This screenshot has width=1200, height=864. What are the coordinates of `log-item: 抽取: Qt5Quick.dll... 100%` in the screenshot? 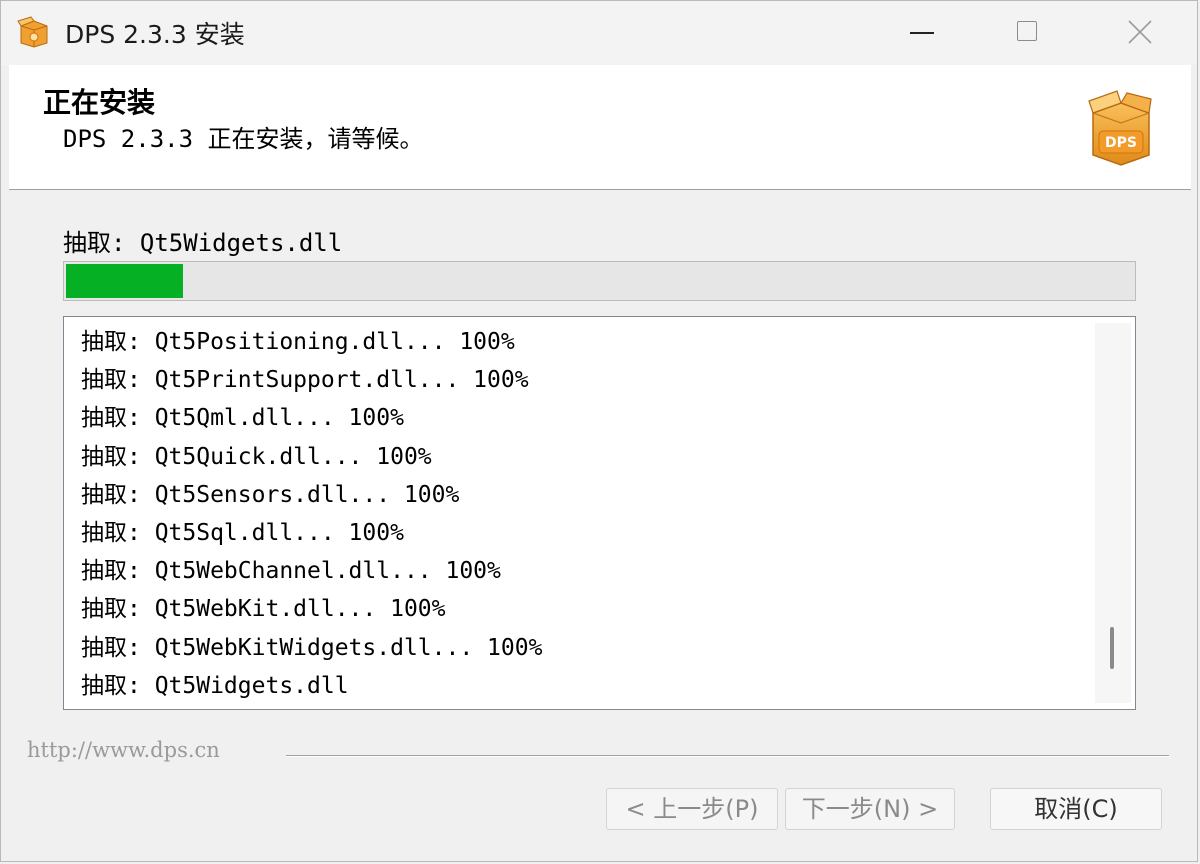 It's located at (256, 456).